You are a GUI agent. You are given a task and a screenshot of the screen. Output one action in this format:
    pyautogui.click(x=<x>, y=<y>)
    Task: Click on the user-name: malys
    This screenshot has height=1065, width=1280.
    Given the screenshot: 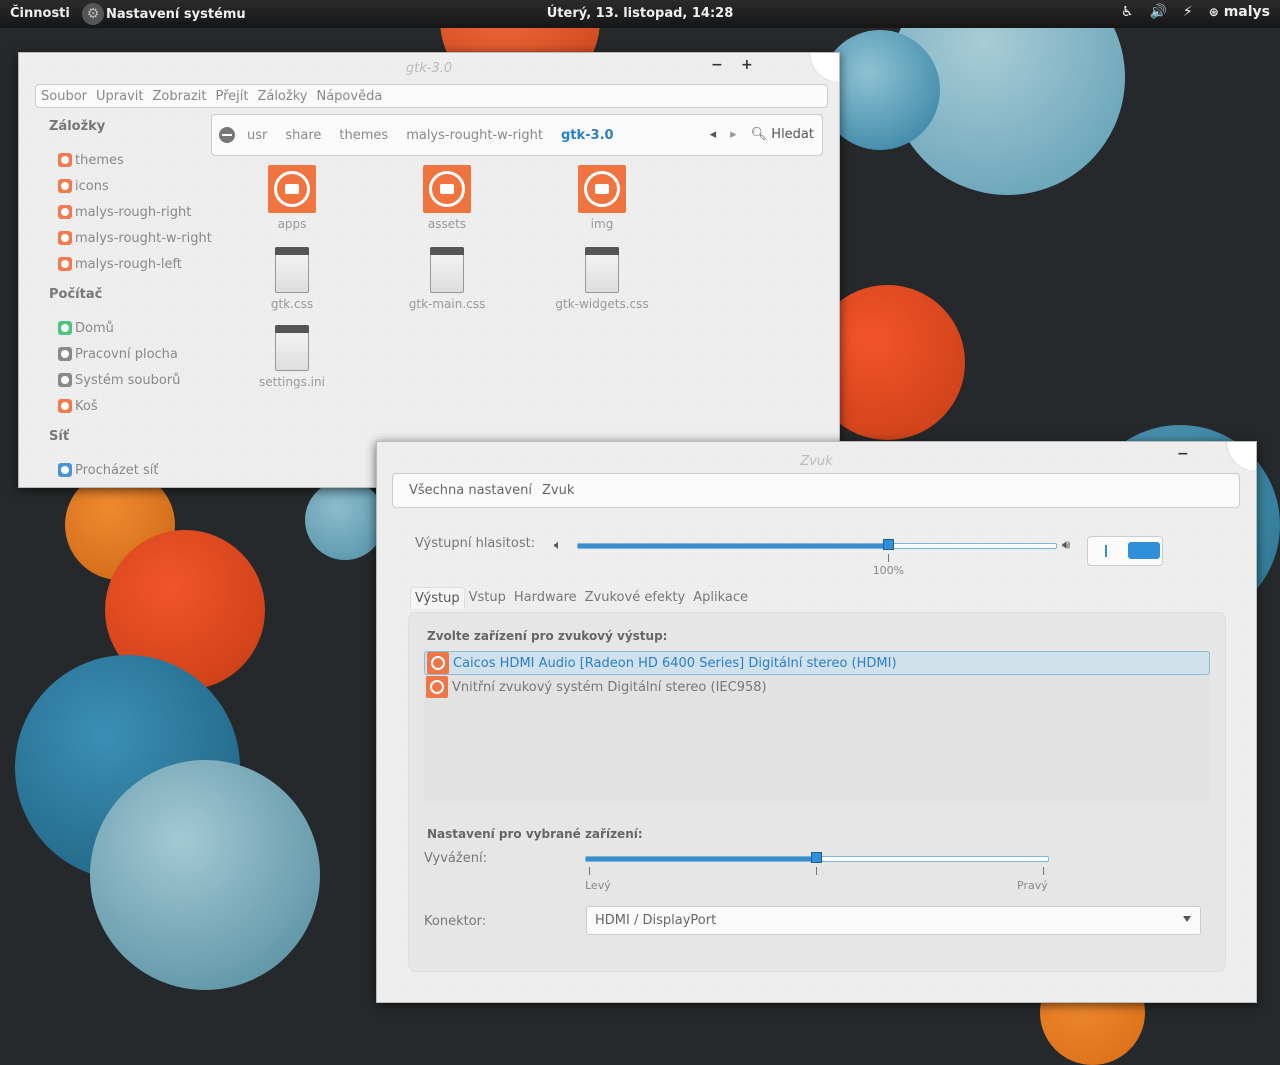 What is the action you would take?
    pyautogui.click(x=1246, y=12)
    